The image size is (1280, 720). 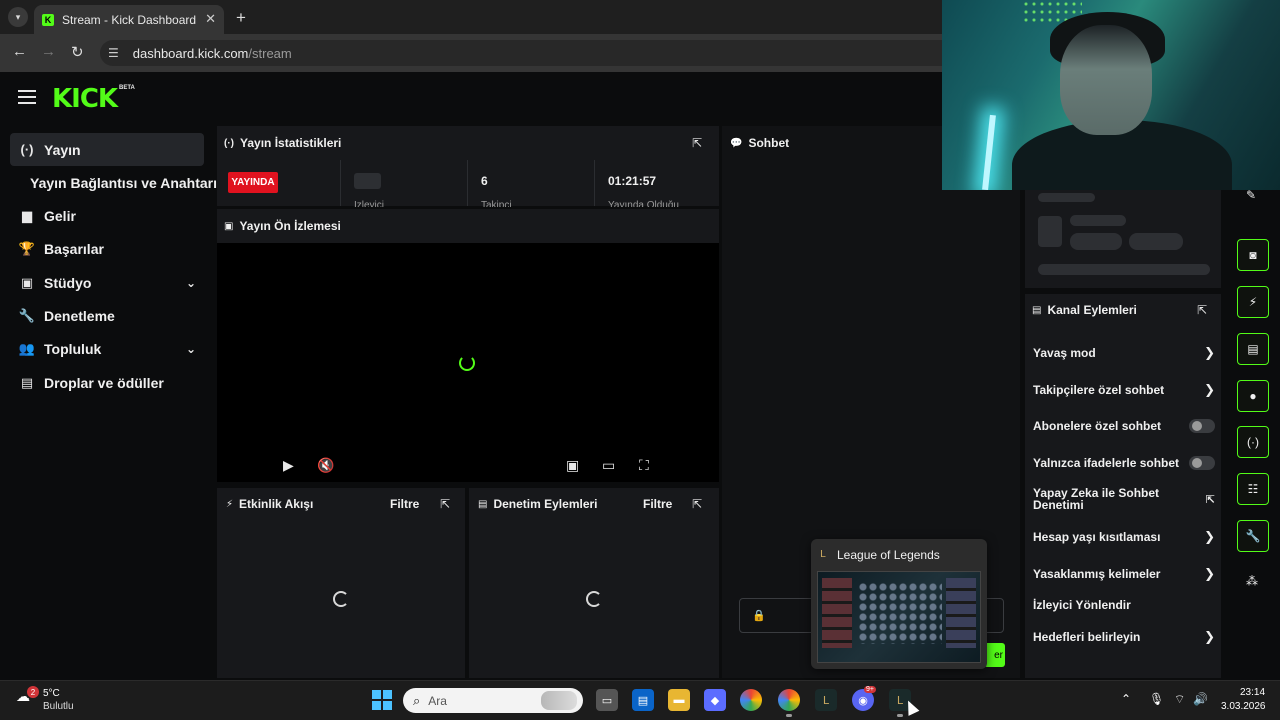 What do you see at coordinates (1252, 692) in the screenshot?
I see `clock-time: 23:14` at bounding box center [1252, 692].